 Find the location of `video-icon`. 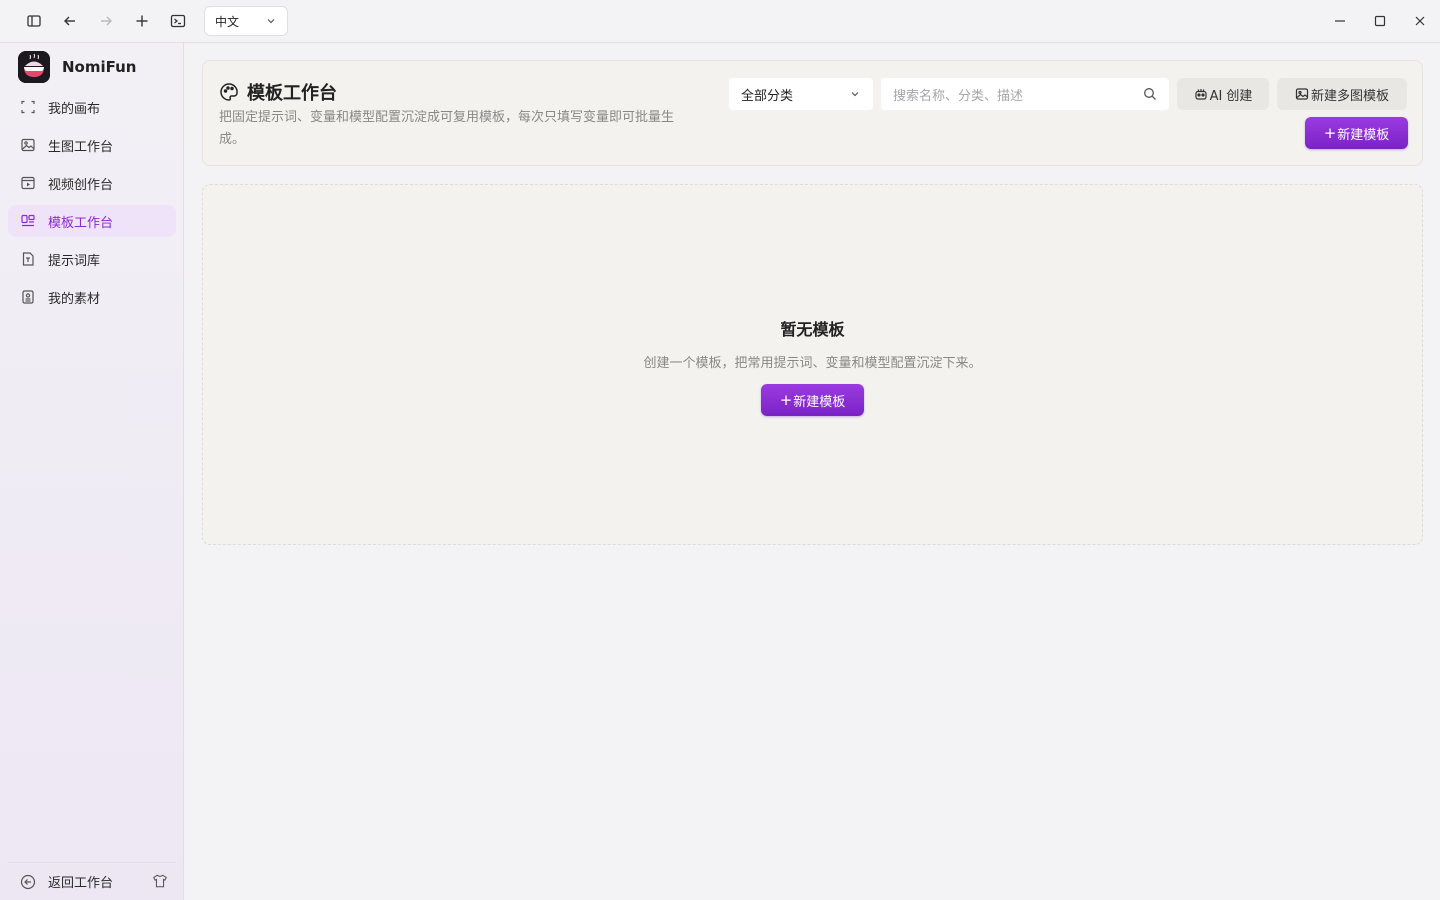

video-icon is located at coordinates (28, 183).